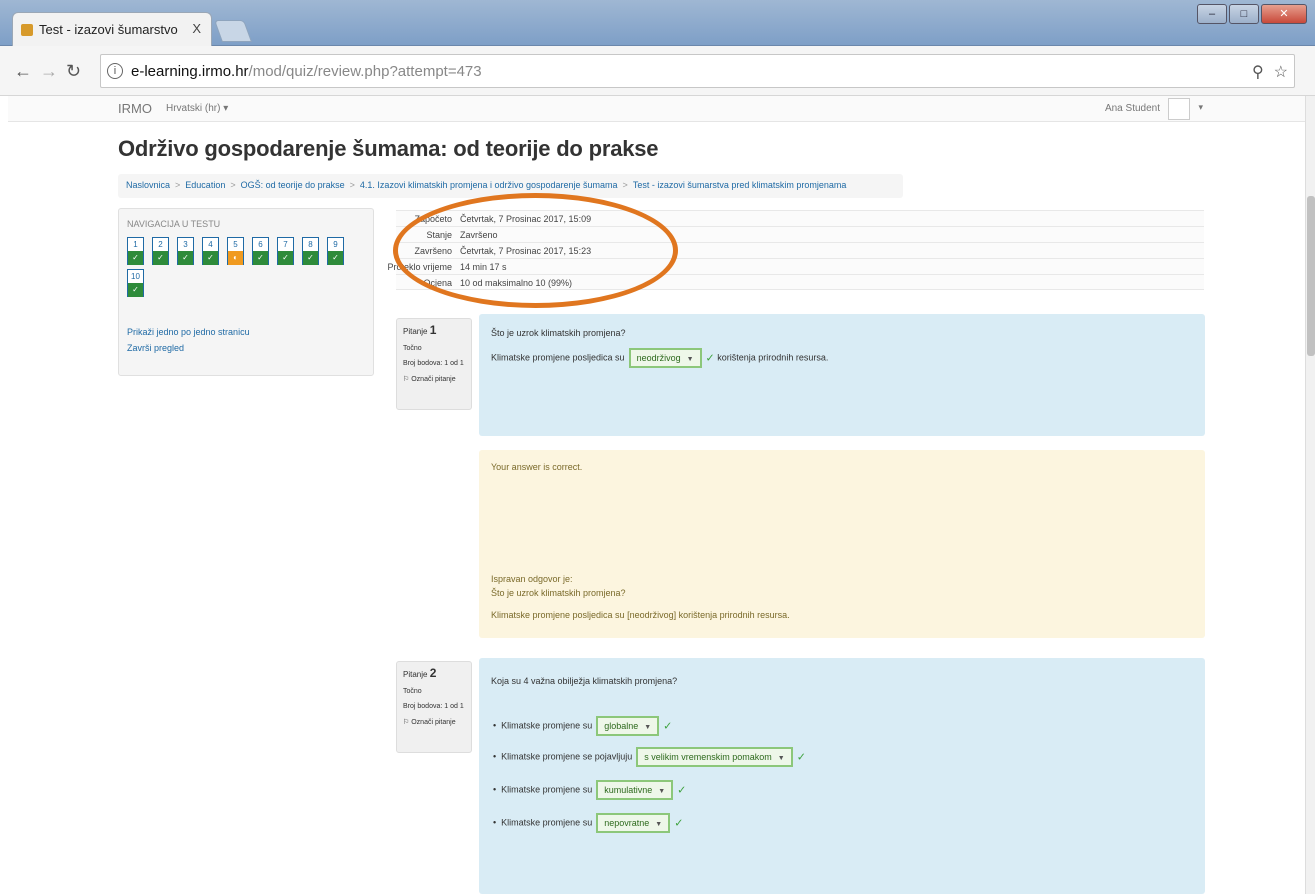 This screenshot has width=1315, height=894. I want to click on summary-value: Završeno, so click(479, 235).